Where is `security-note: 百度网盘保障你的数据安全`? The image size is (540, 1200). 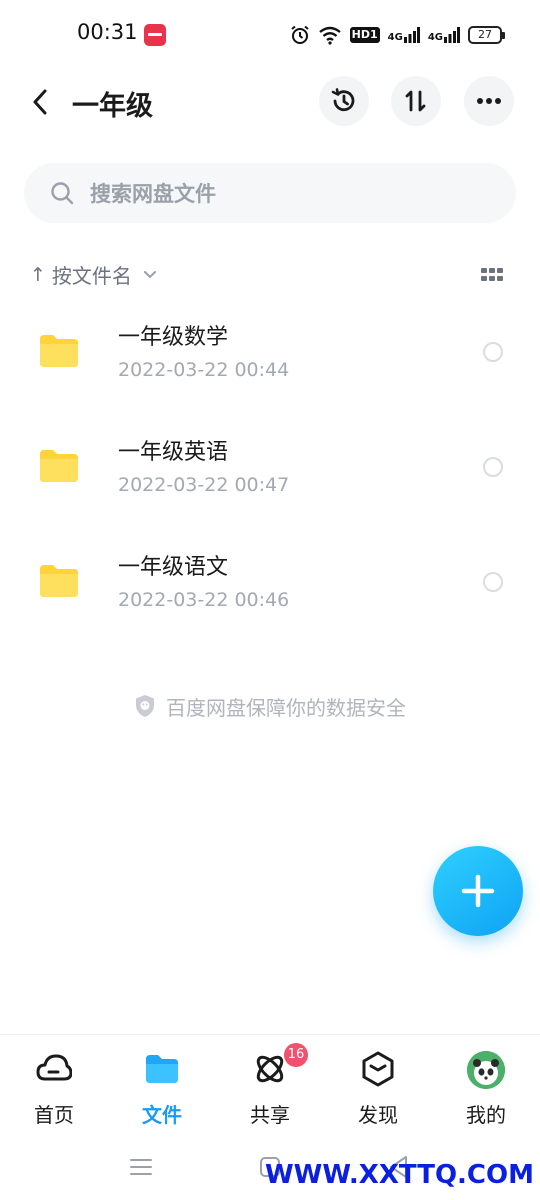
security-note: 百度网盘保障你的数据安全 is located at coordinates (270, 706).